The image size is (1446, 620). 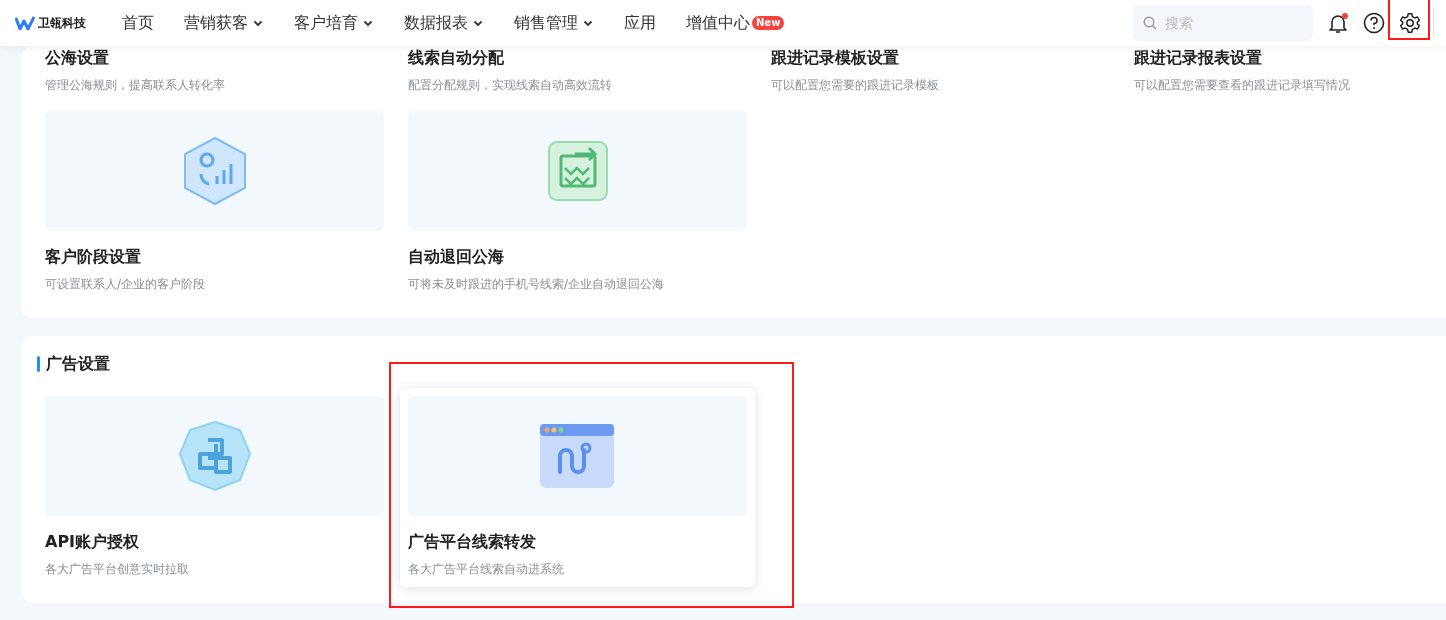 What do you see at coordinates (224, 23) in the screenshot?
I see `nav-menu-item: 营销获客` at bounding box center [224, 23].